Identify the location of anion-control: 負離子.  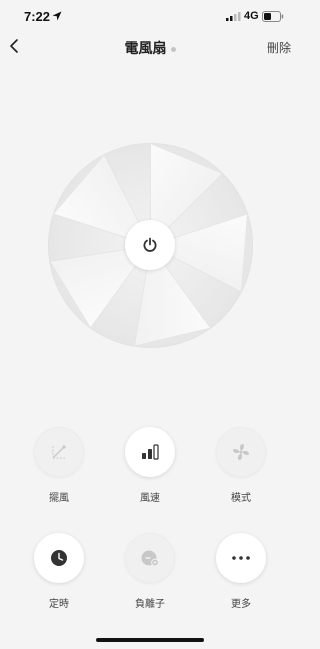
(150, 571).